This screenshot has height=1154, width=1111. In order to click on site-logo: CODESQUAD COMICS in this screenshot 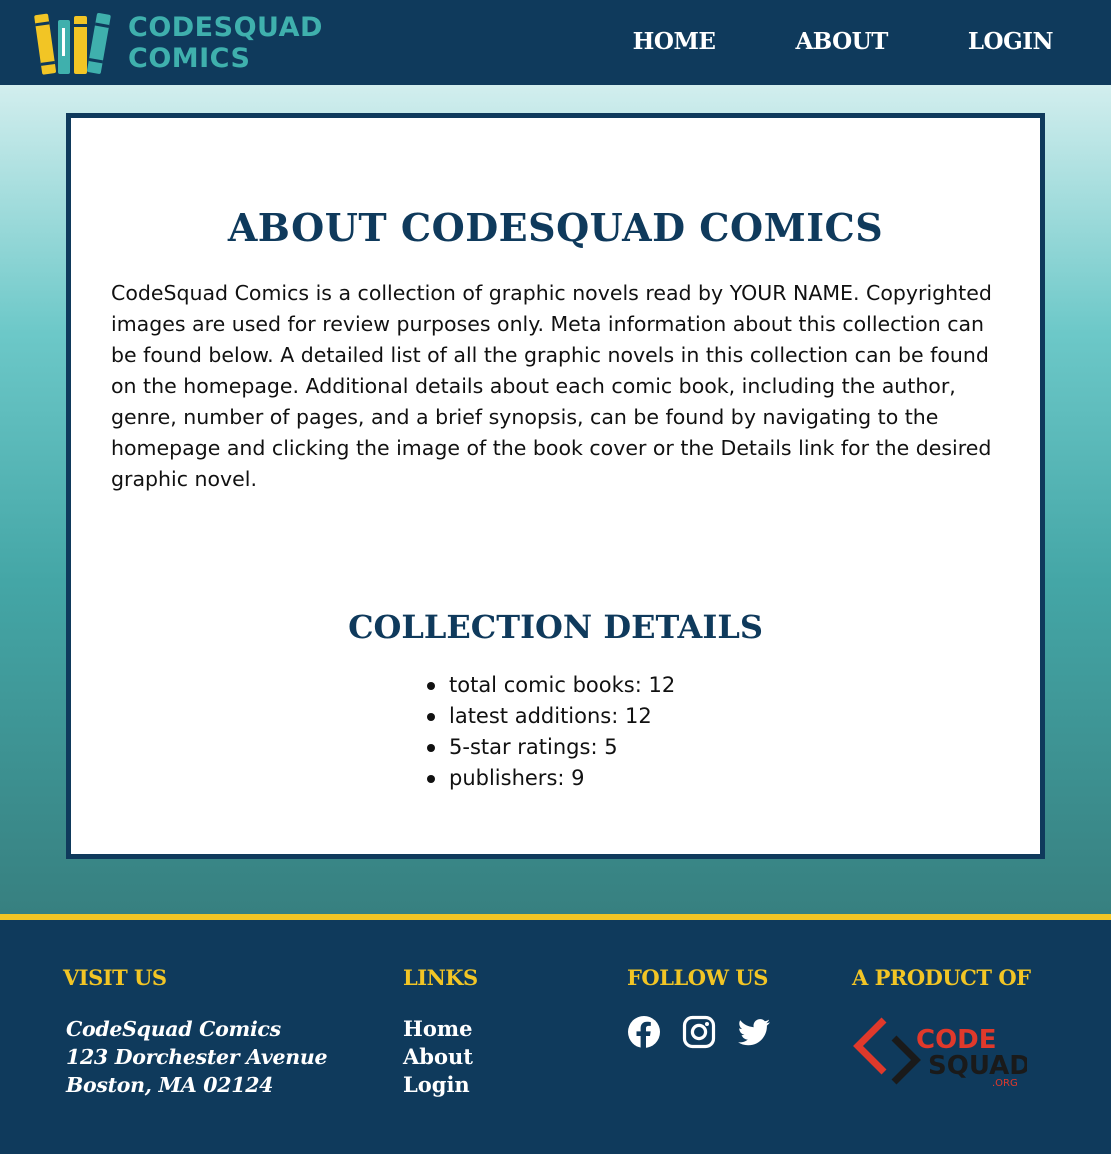, I will do `click(178, 43)`.